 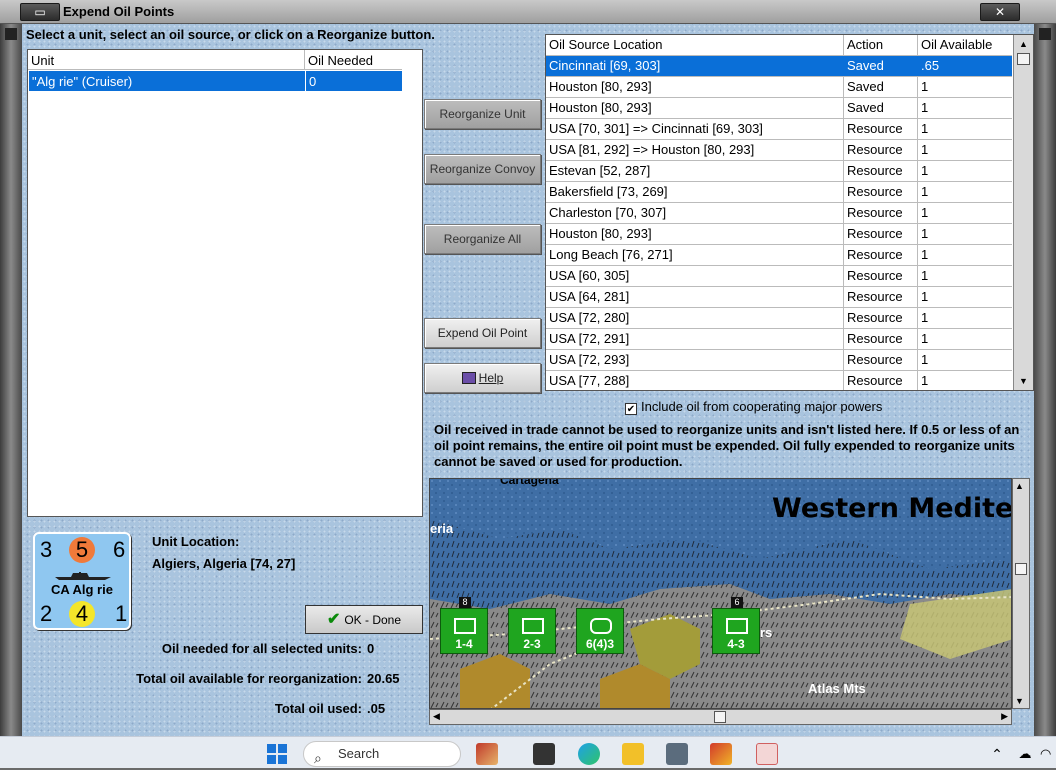 What do you see at coordinates (482, 378) in the screenshot?
I see `help-button: Help` at bounding box center [482, 378].